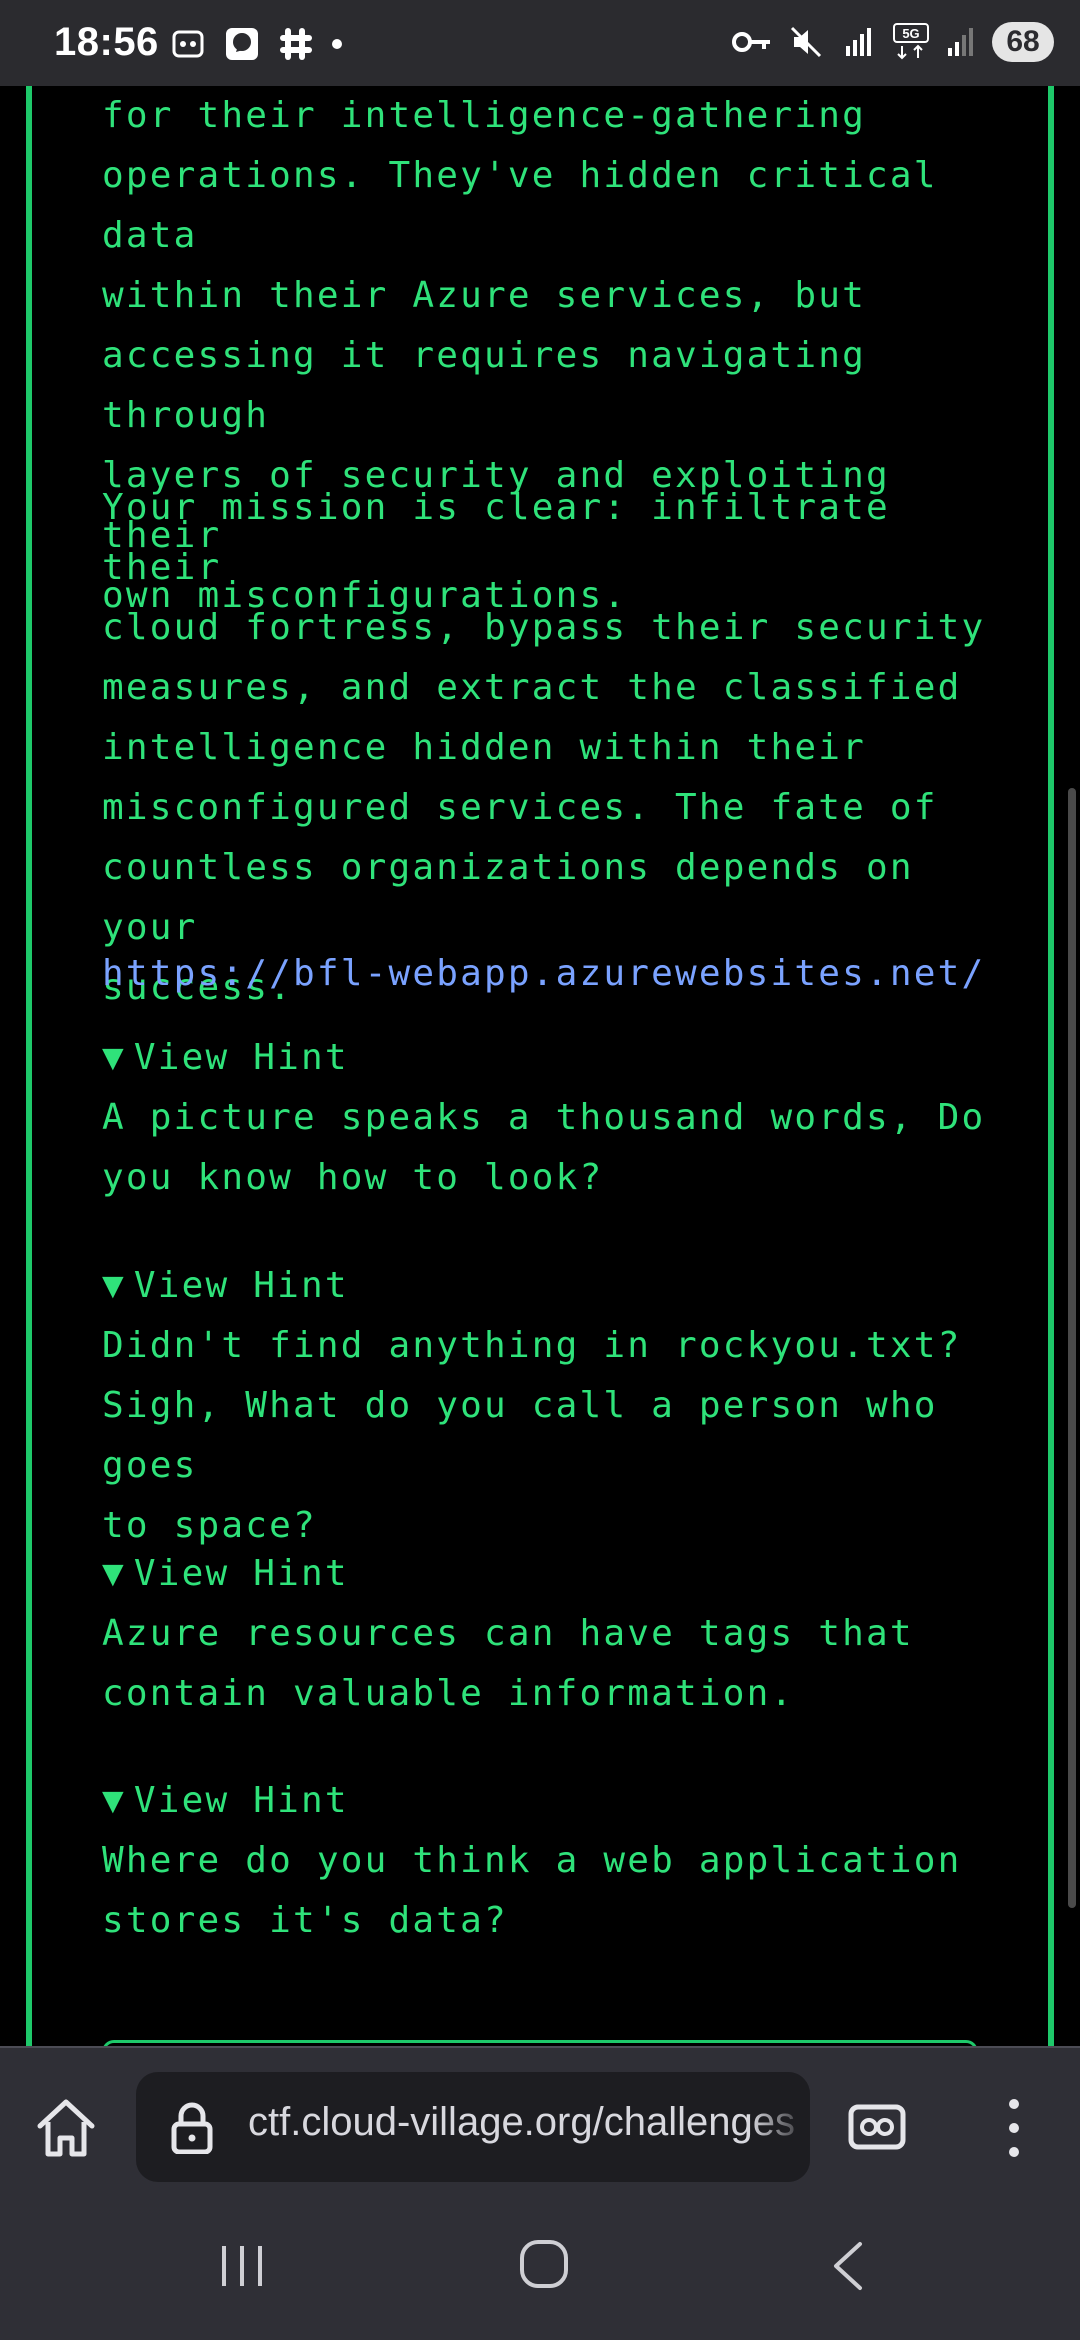  I want to click on hint-text: A picture speaks a thousand words, Do, so click(544, 1117).